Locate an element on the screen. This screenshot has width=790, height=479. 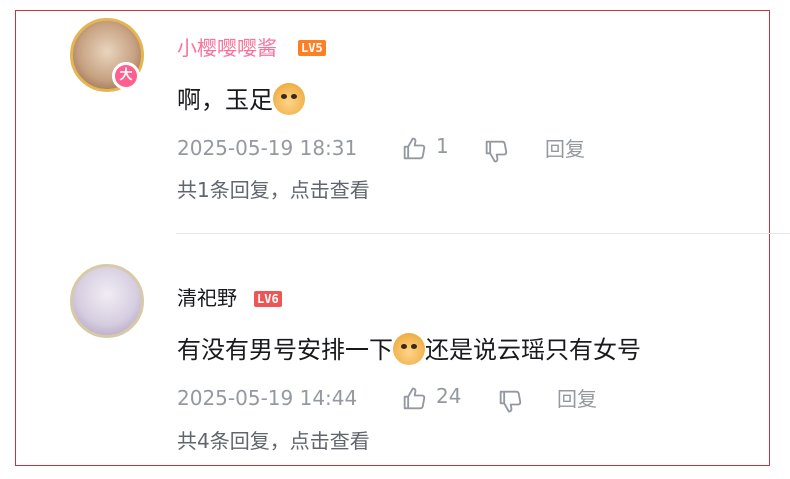
comment-text: 有没有男号安排一下 还是说云瑶只有女号 is located at coordinates (409, 350).